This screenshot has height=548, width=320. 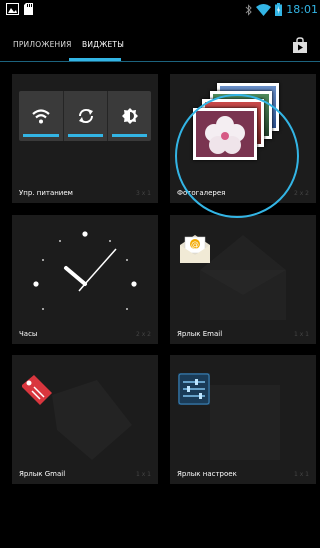 I want to click on bluetooth-icon, so click(x=249, y=9).